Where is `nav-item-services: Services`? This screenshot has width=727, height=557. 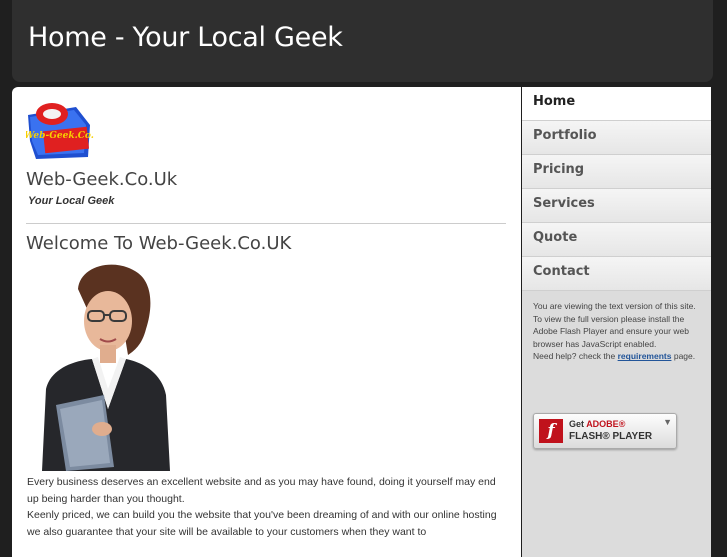 nav-item-services: Services is located at coordinates (616, 206).